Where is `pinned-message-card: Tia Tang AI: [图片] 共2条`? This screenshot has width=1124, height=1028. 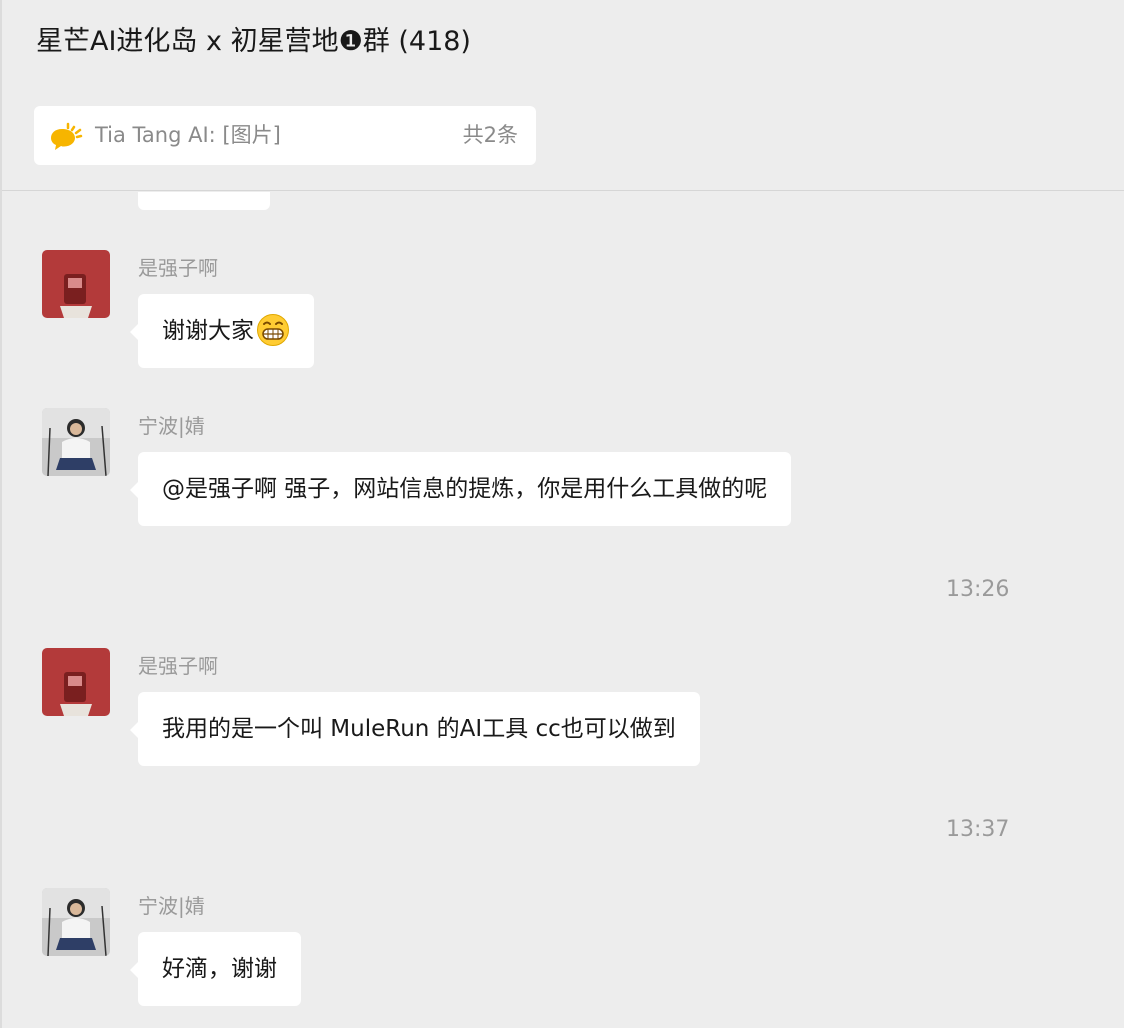
pinned-message-card: Tia Tang AI: [图片] 共2条 is located at coordinates (285, 135).